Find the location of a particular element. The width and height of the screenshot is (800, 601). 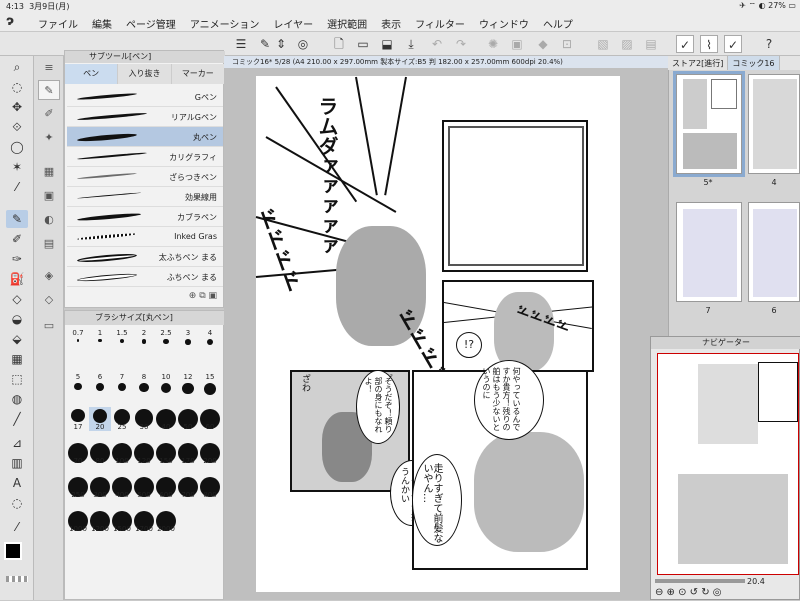

brush-size-option: 300 is located at coordinates (100, 487).